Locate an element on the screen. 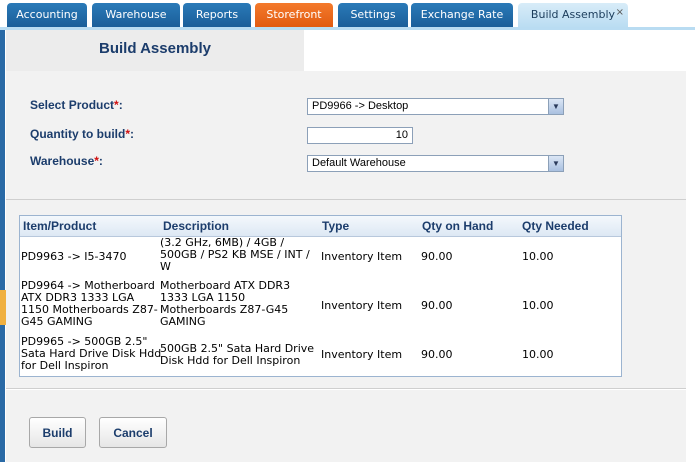  tab-settings: Settings is located at coordinates (373, 15).